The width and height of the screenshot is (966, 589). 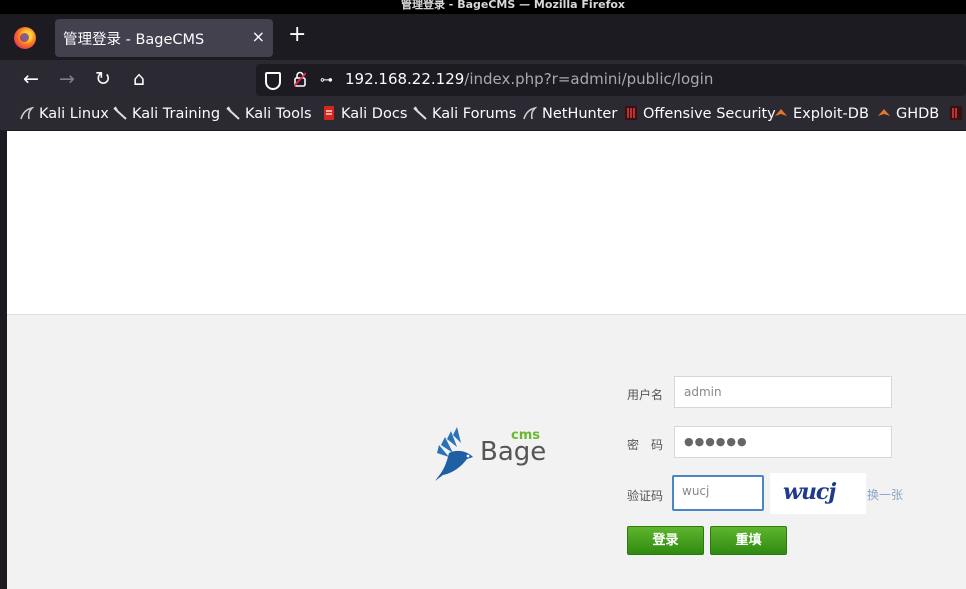 I want to click on forward-button: →, so click(x=67, y=79).